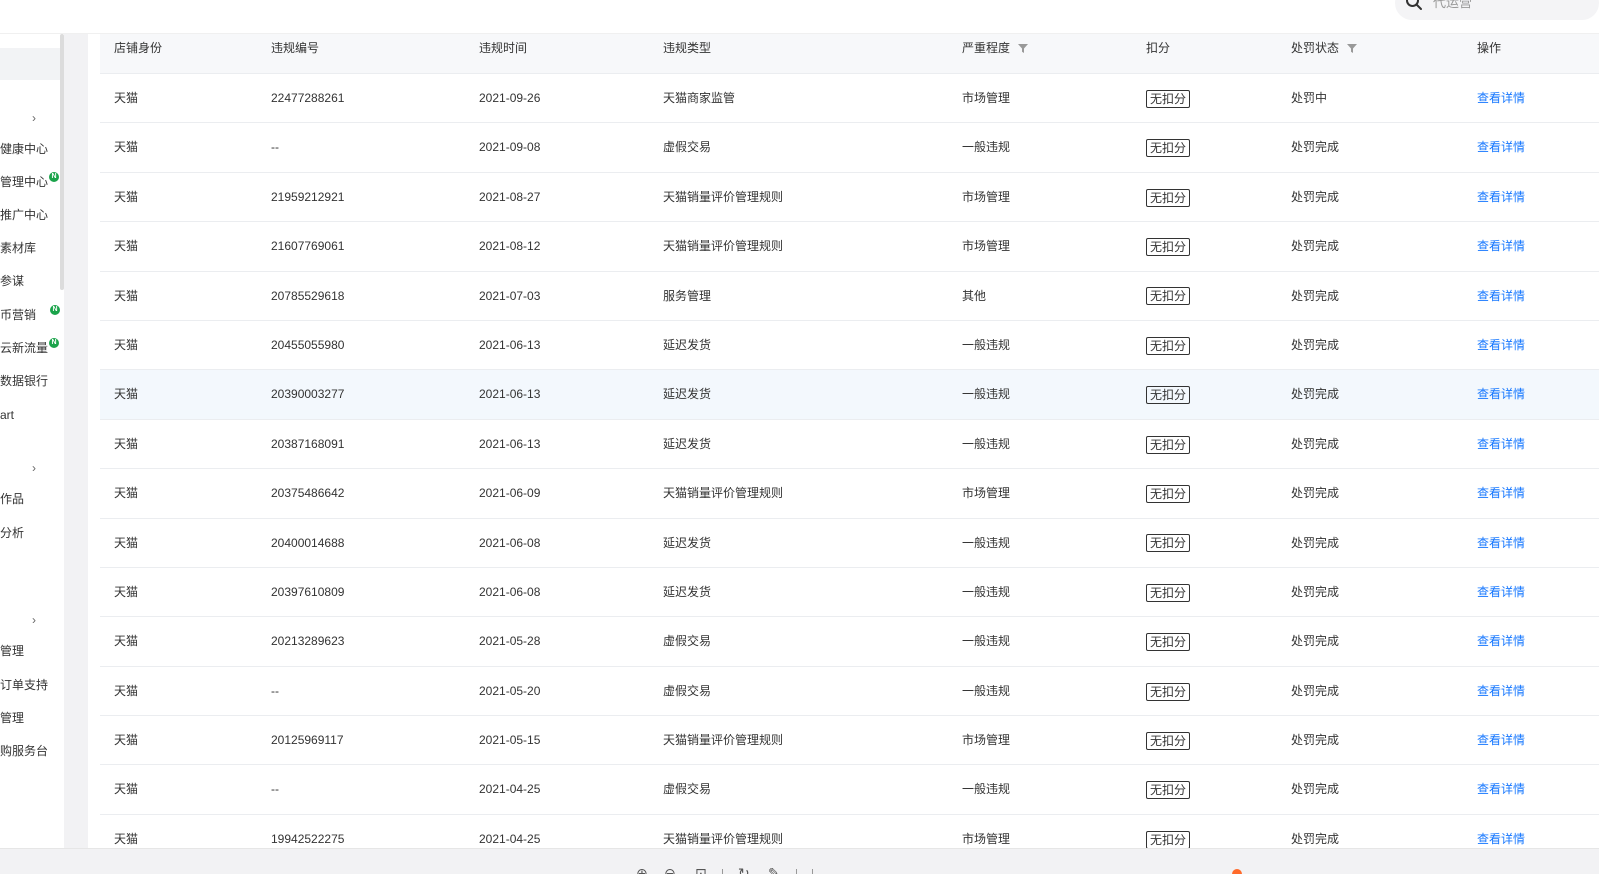 This screenshot has height=874, width=1599. I want to click on rotate-icon: ↻, so click(746, 870).